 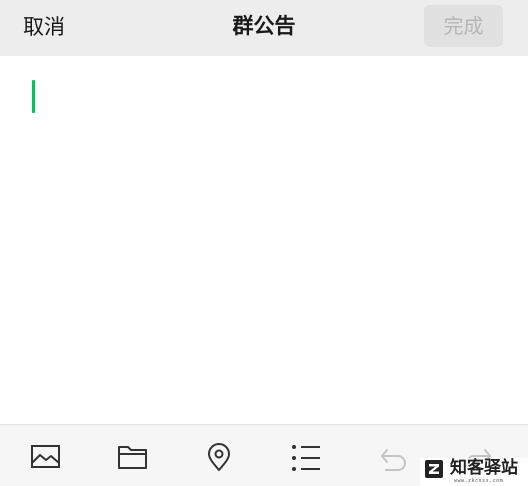 I want to click on list-icon, so click(x=306, y=458).